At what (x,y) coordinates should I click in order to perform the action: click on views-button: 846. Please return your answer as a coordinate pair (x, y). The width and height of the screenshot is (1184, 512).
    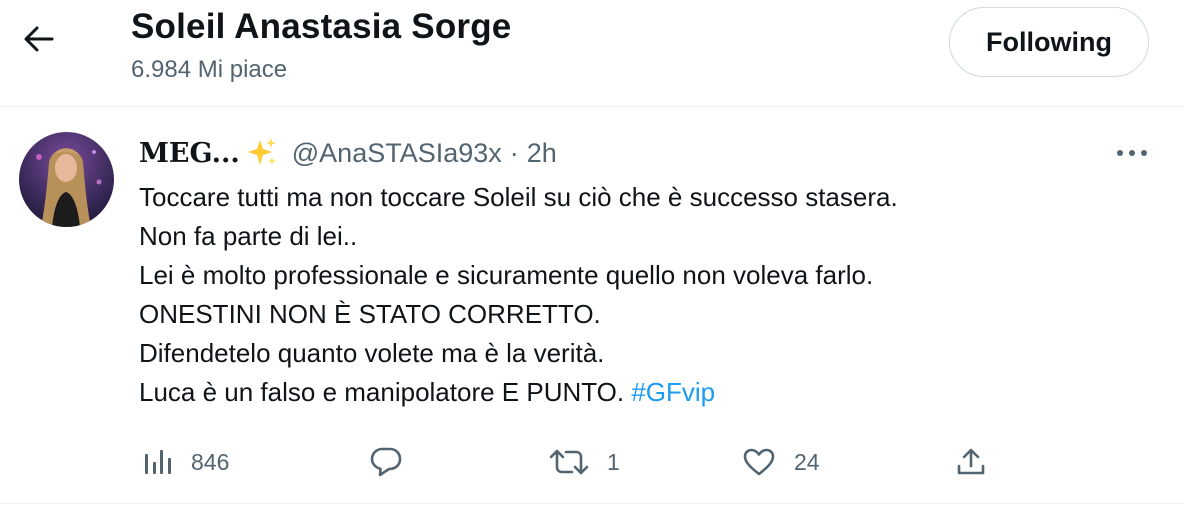
    Looking at the image, I should click on (186, 462).